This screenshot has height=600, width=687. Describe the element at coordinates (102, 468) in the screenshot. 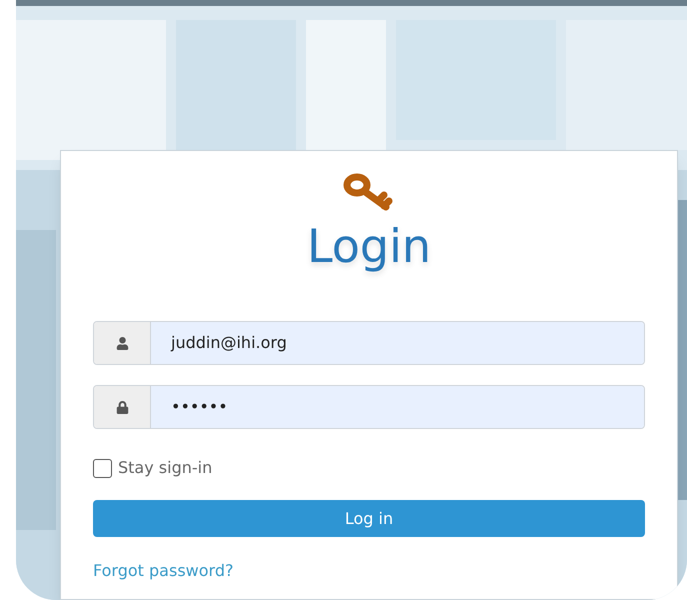

I see `checkbox` at that location.